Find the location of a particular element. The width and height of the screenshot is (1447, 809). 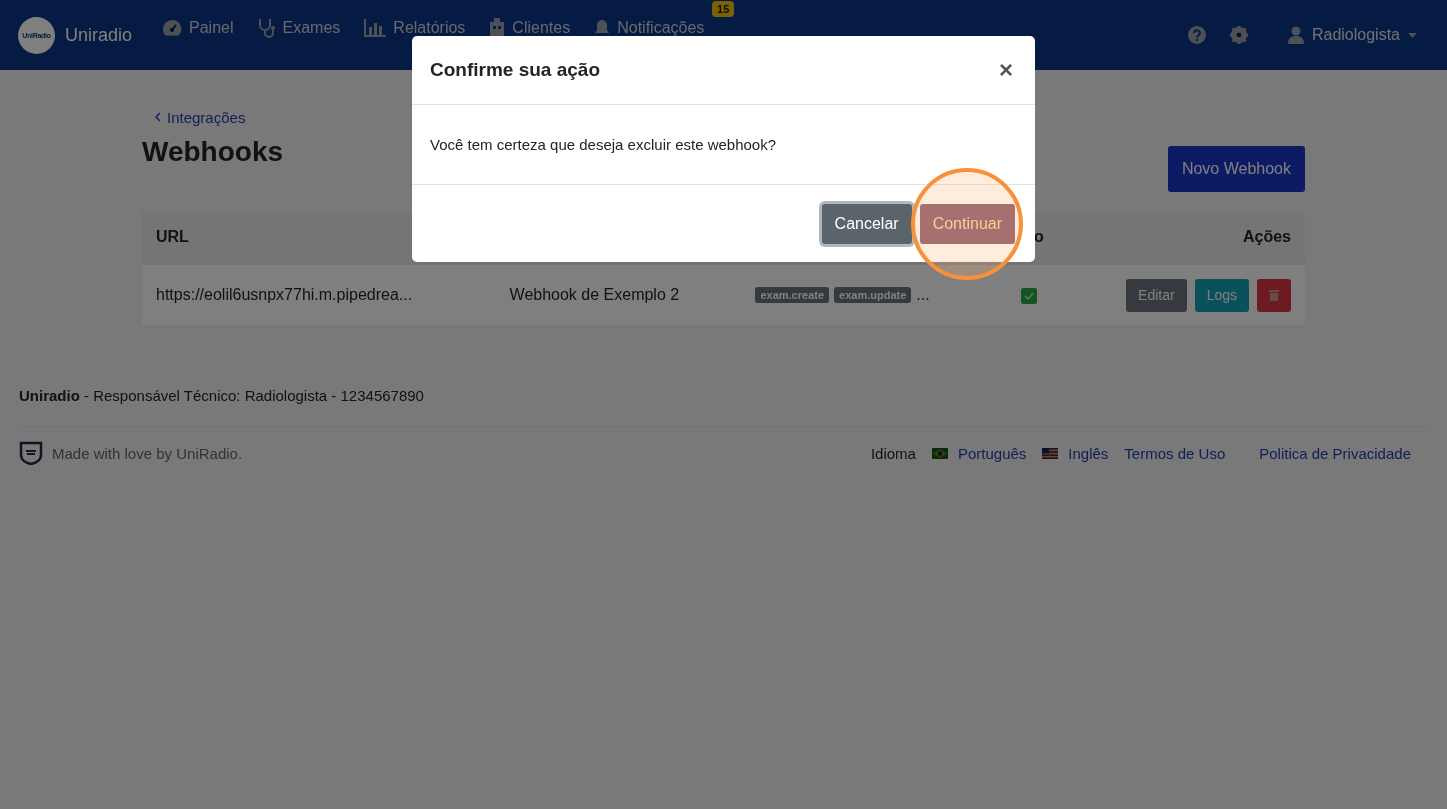

edit-button: Editar is located at coordinates (1156, 295).